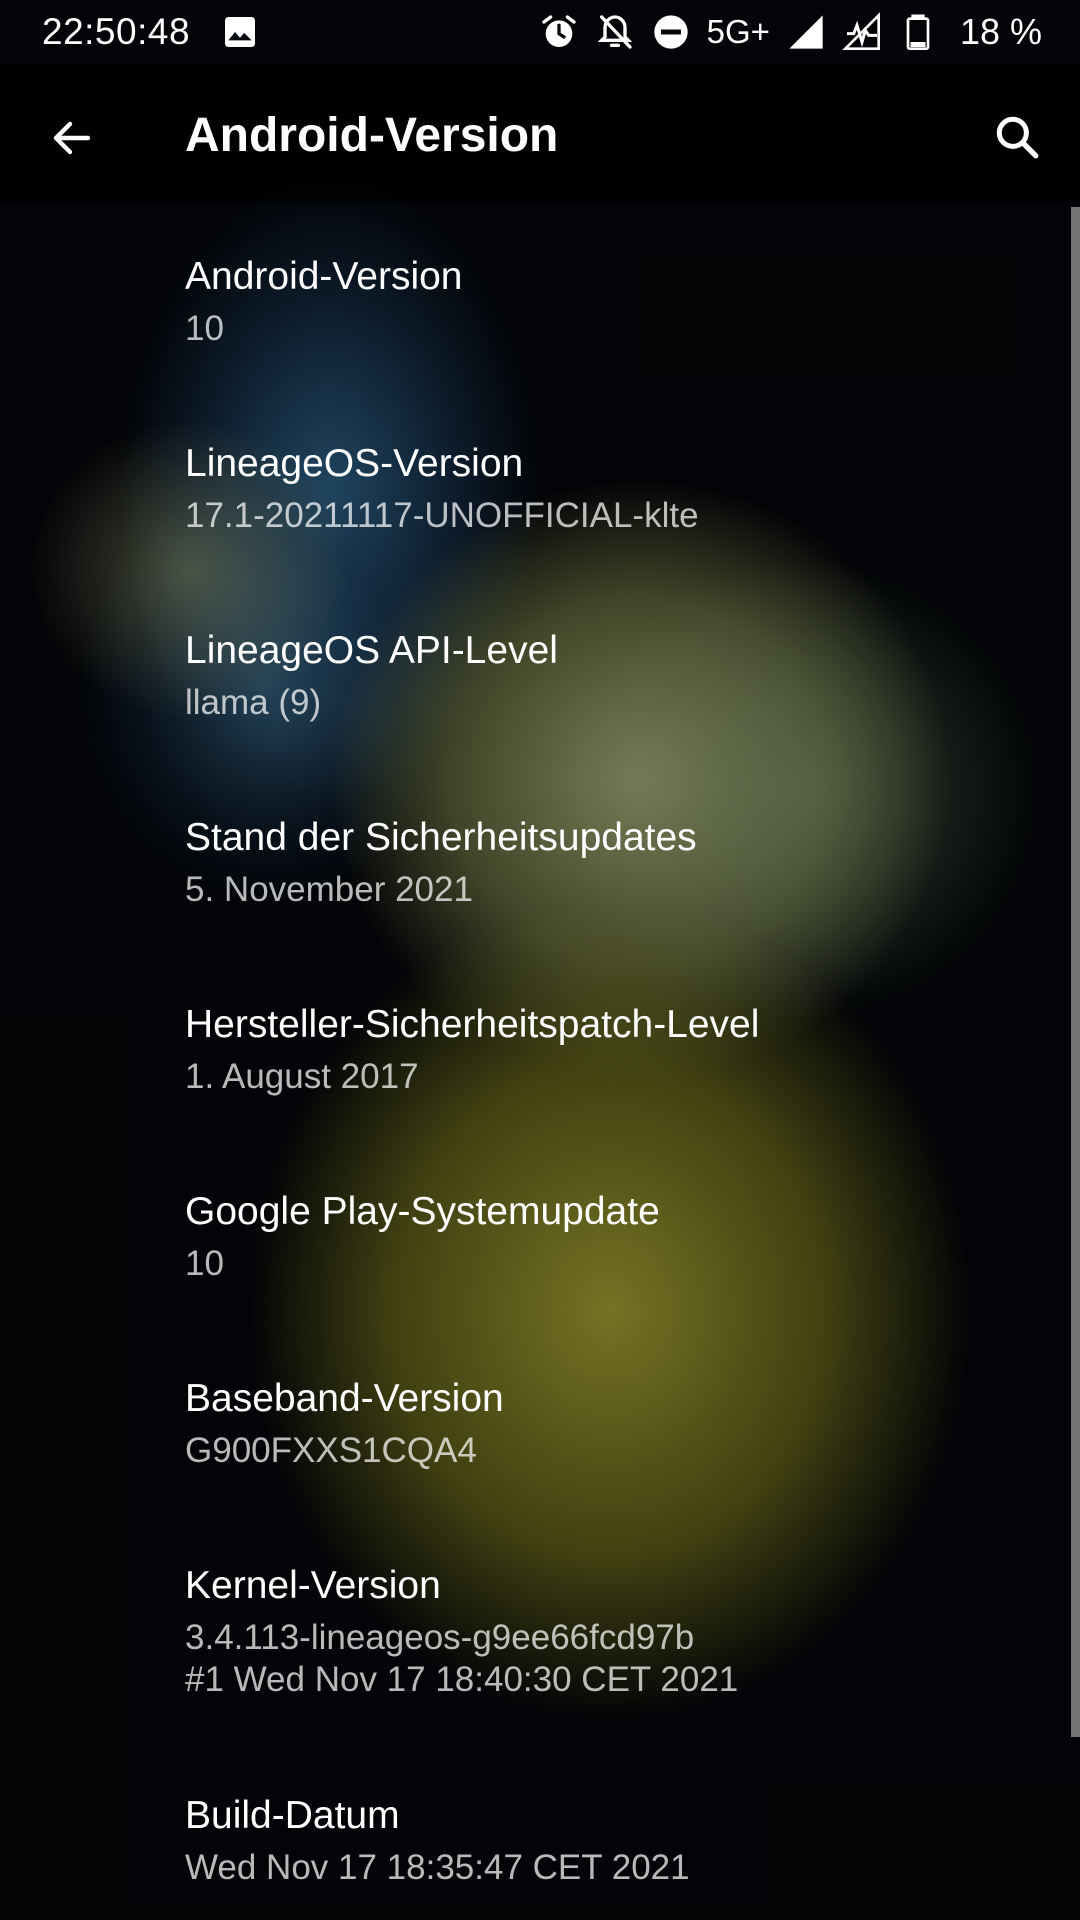  Describe the element at coordinates (441, 837) in the screenshot. I see `pref-title: Stand der Sicherheitsupdates` at that location.